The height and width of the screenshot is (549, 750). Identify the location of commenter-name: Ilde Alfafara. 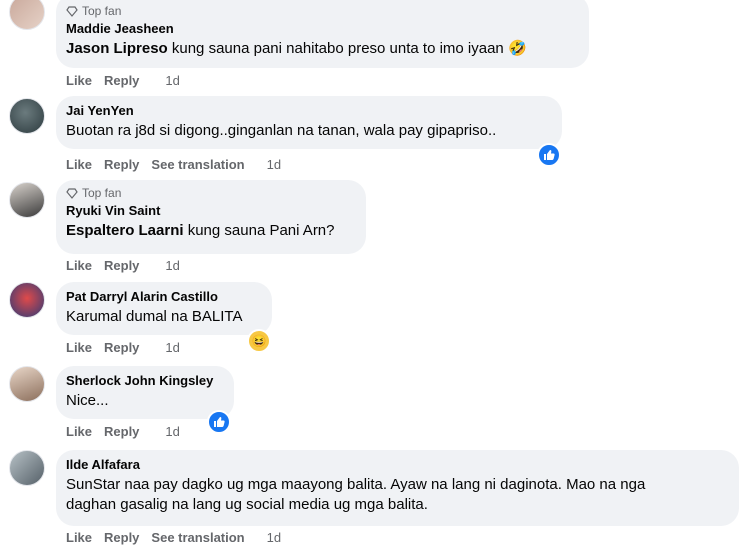
(396, 464).